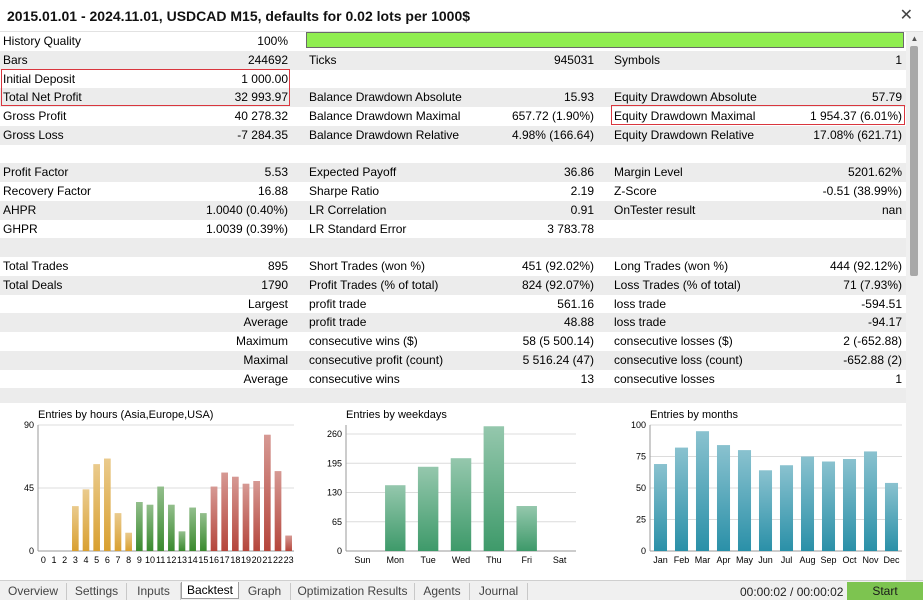 The width and height of the screenshot is (923, 600). I want to click on report-value-1: 16.88, so click(272, 191).